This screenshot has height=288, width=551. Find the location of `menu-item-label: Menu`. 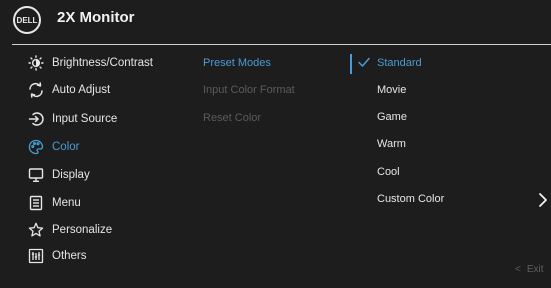

menu-item-label: Menu is located at coordinates (66, 203).